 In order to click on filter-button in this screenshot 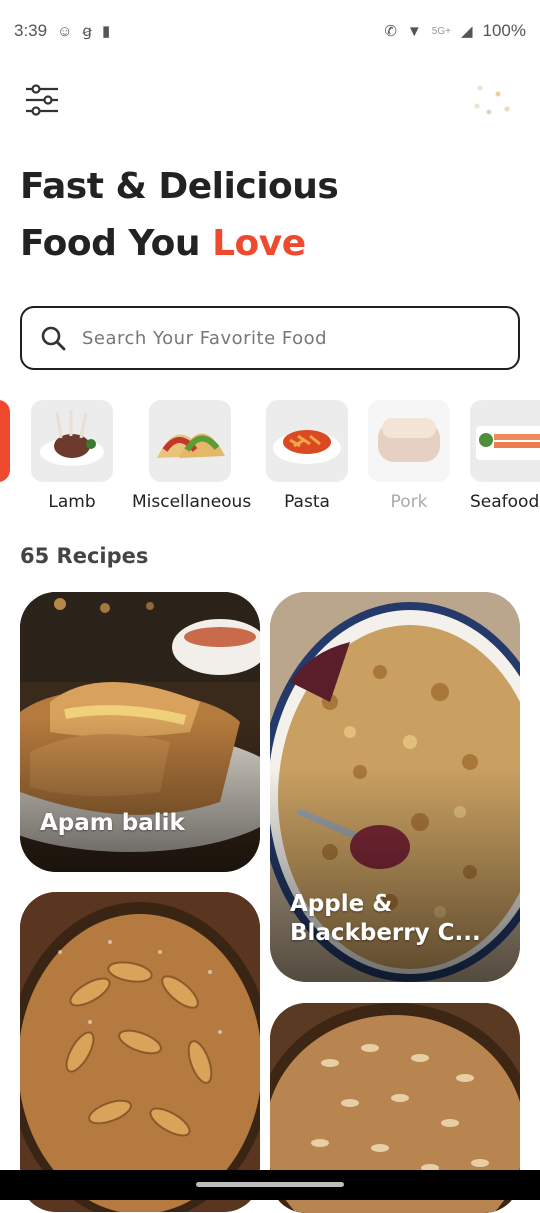, I will do `click(42, 100)`.